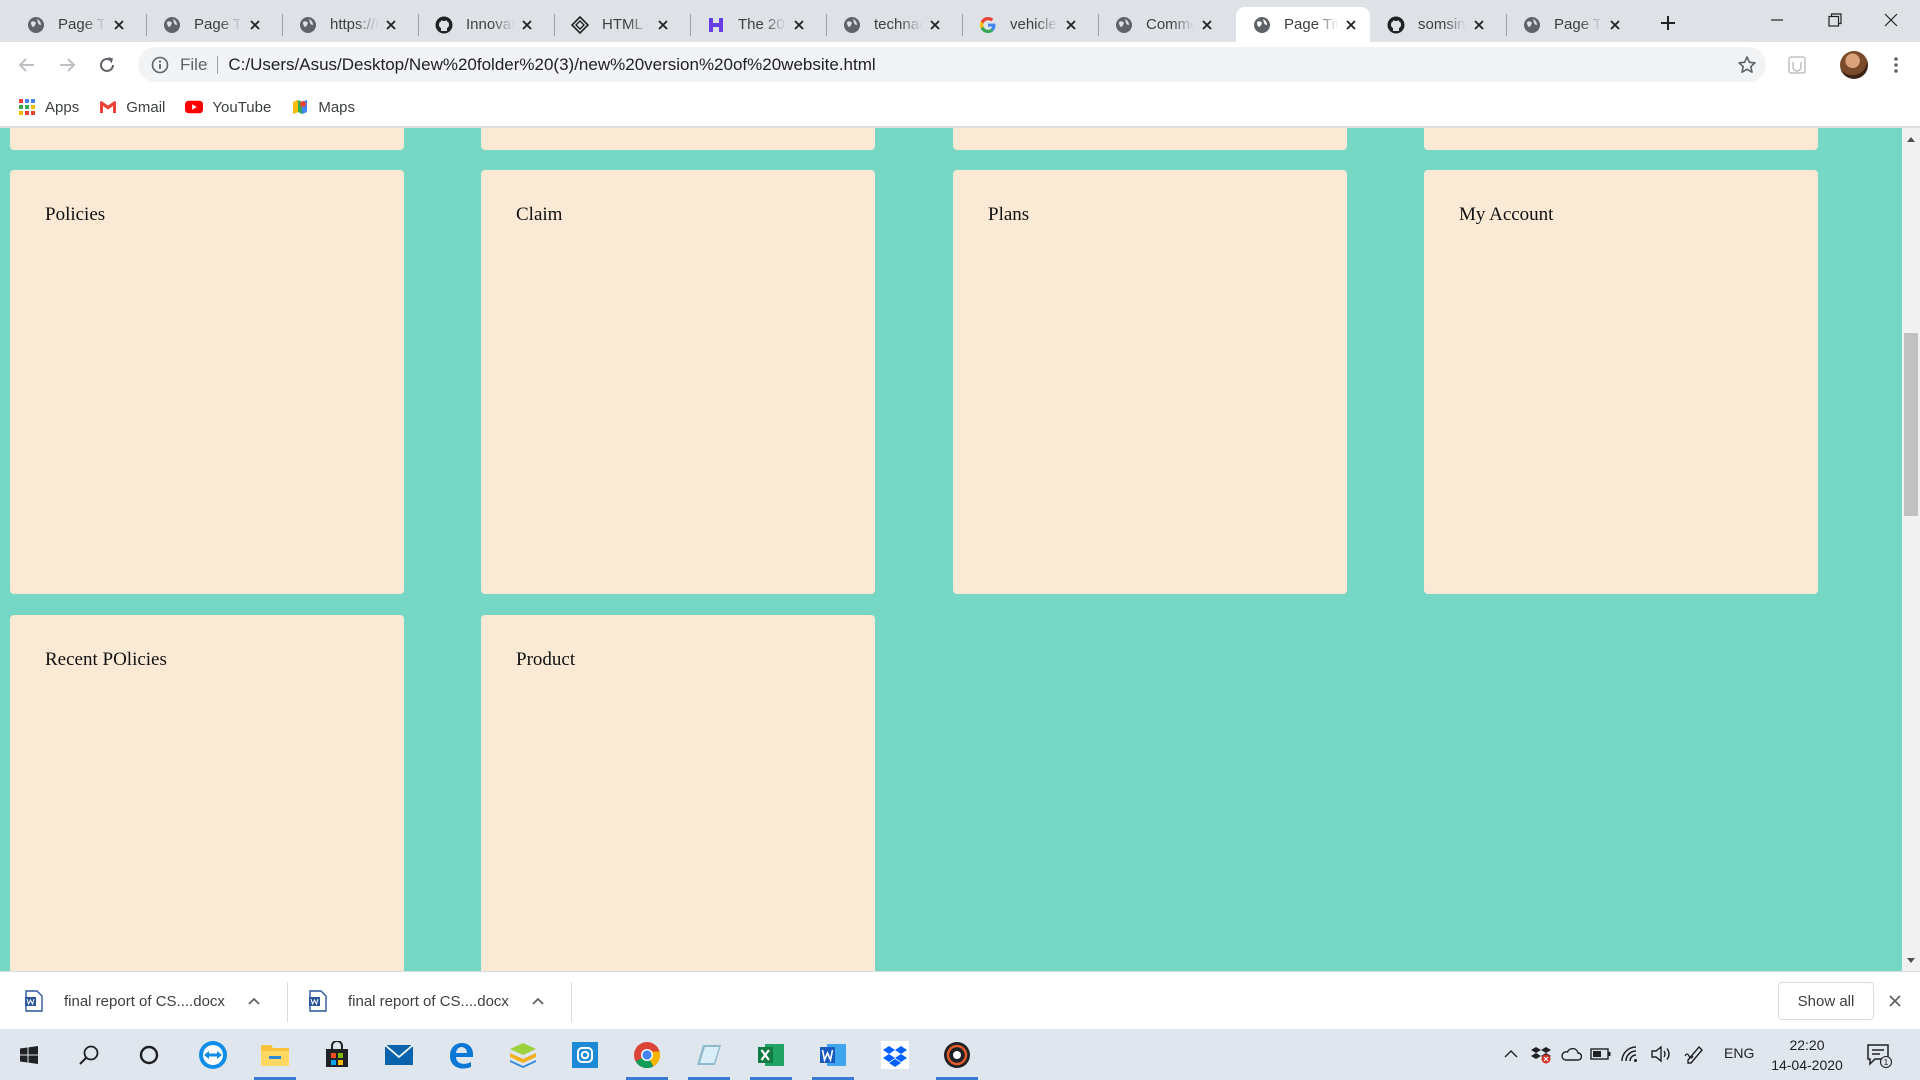 The image size is (1920, 1080). I want to click on card-recent-policies: Recent POlicies, so click(207, 793).